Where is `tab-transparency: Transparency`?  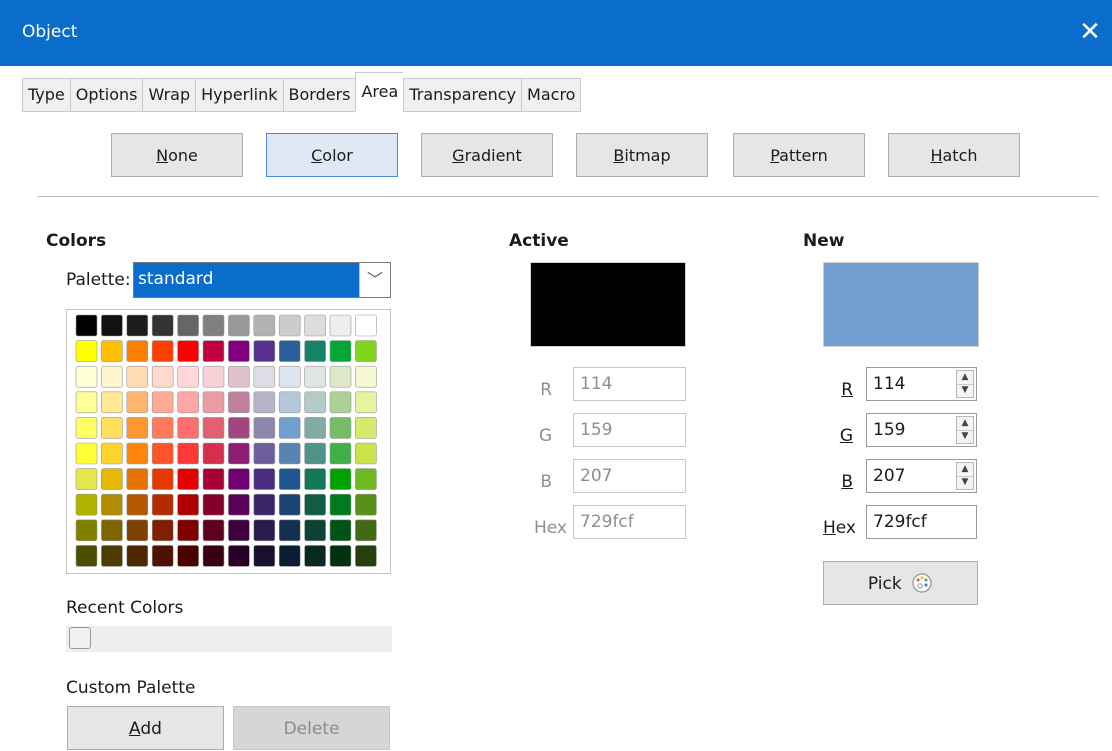
tab-transparency: Transparency is located at coordinates (462, 95).